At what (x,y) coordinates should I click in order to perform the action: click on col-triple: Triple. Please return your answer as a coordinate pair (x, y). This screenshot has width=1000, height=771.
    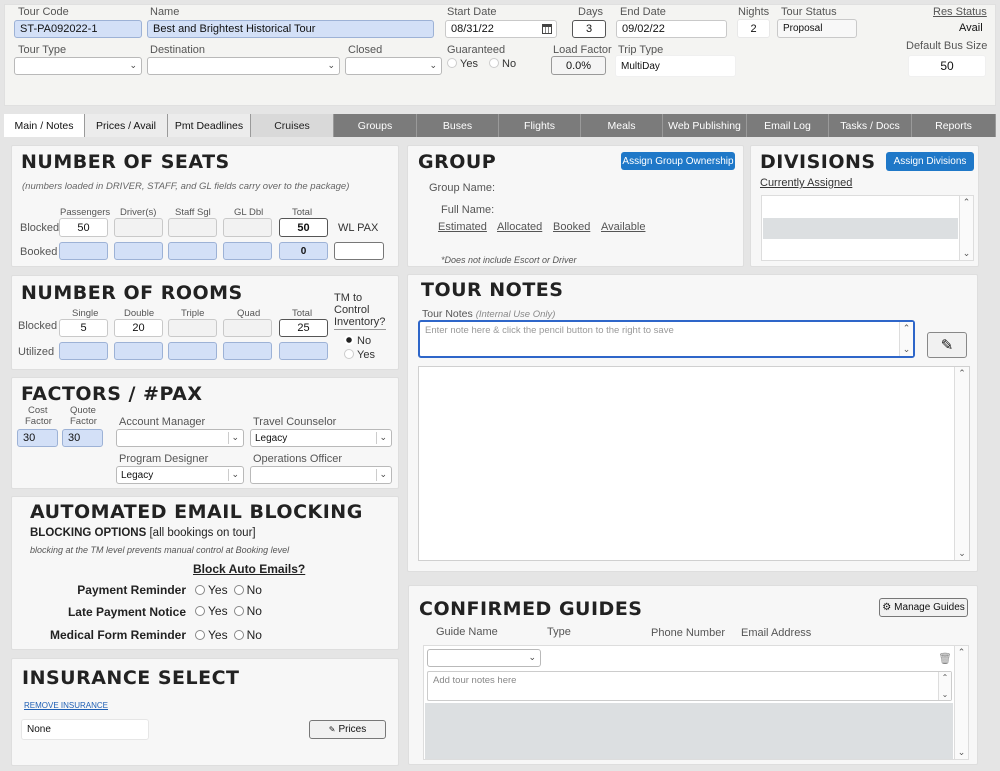
    Looking at the image, I should click on (193, 313).